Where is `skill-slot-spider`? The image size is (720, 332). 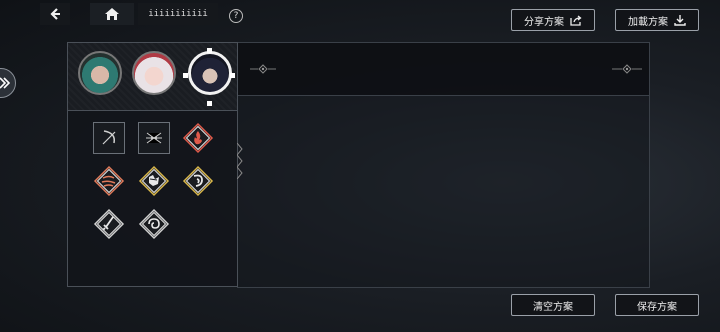
skill-slot-spider is located at coordinates (154, 138).